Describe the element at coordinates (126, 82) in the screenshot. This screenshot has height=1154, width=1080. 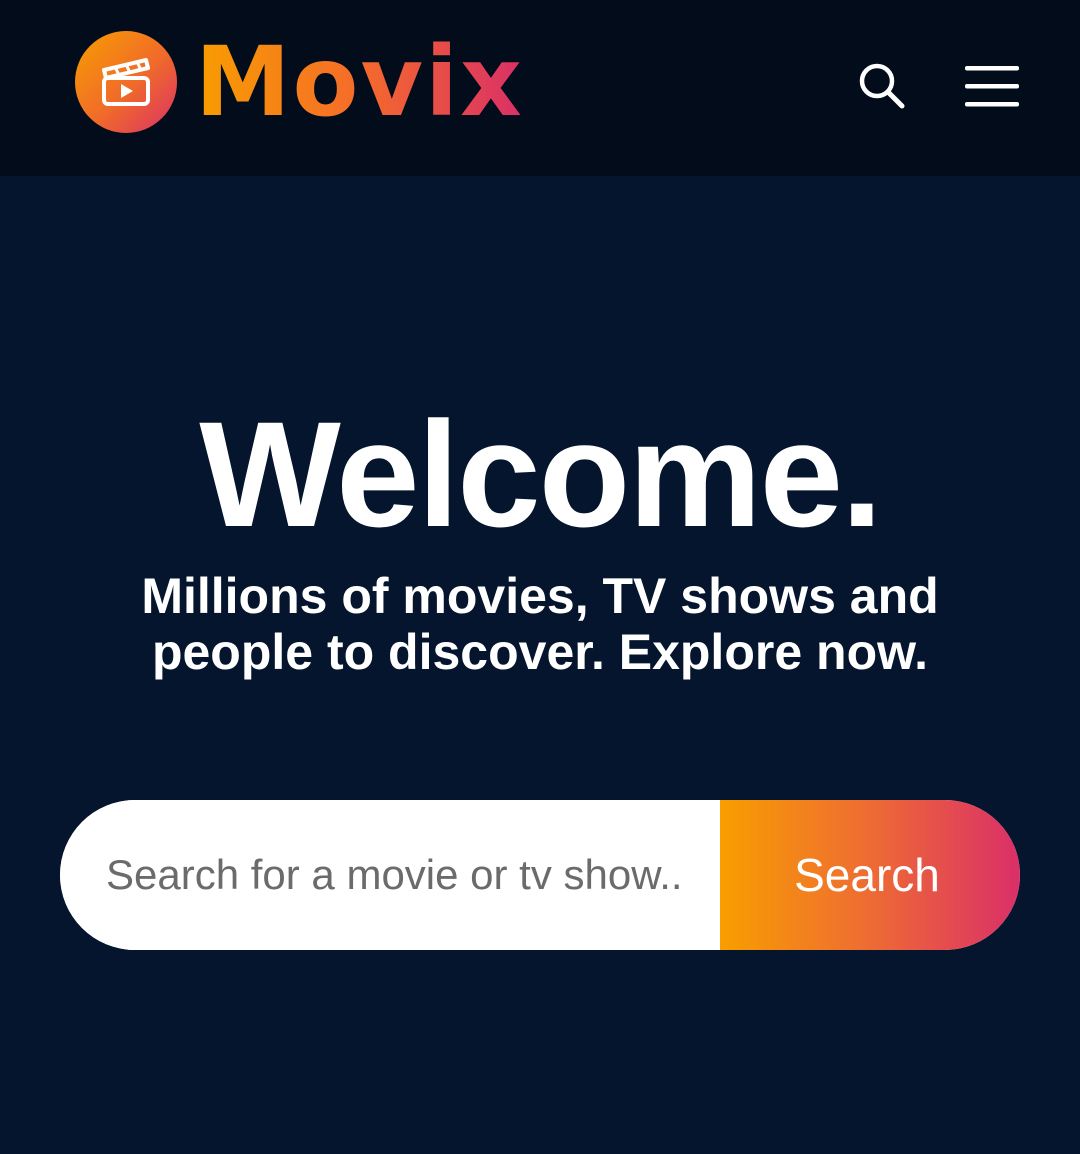
I see `film-clapperboard-icon` at that location.